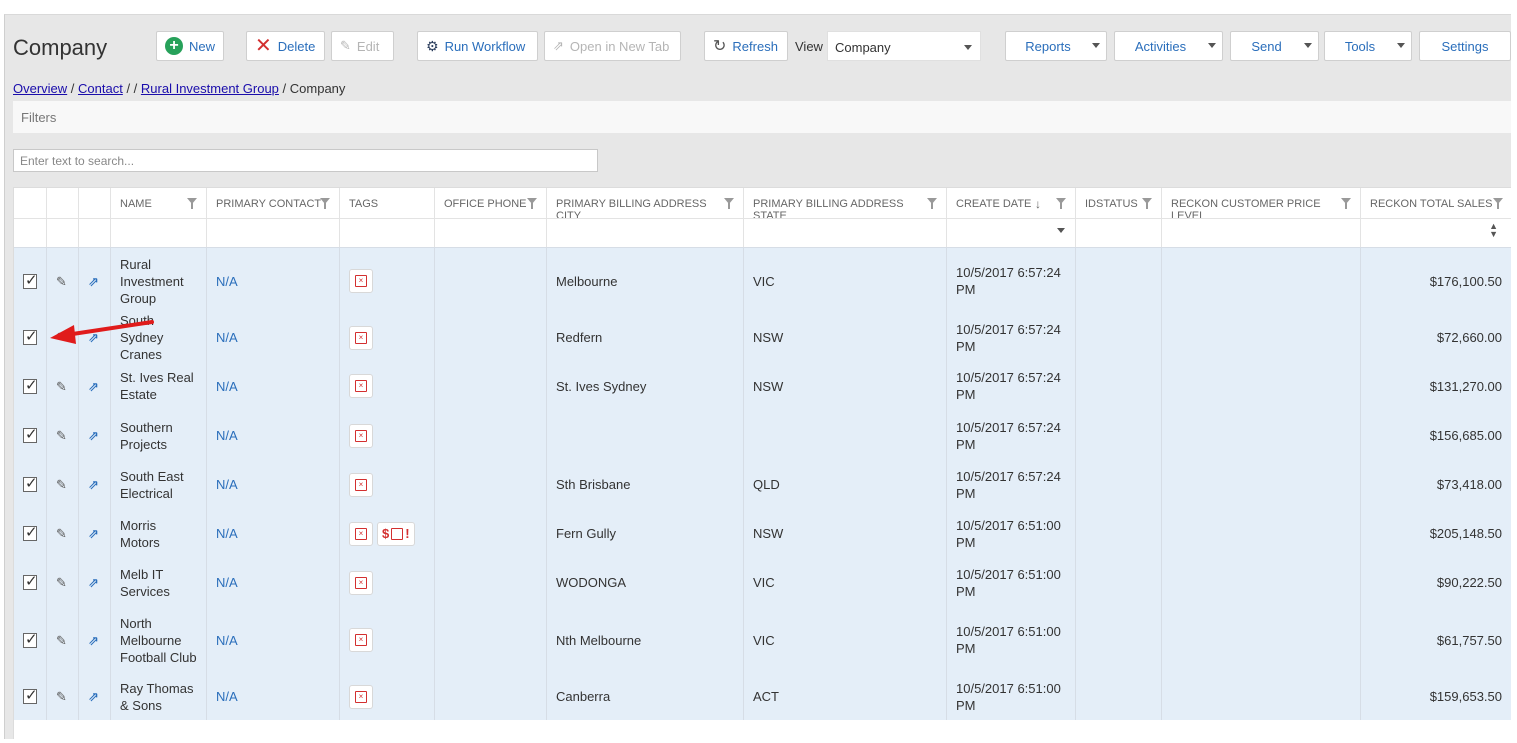  I want to click on open-new-tab-button: ⇗ Open in New Tab, so click(612, 46).